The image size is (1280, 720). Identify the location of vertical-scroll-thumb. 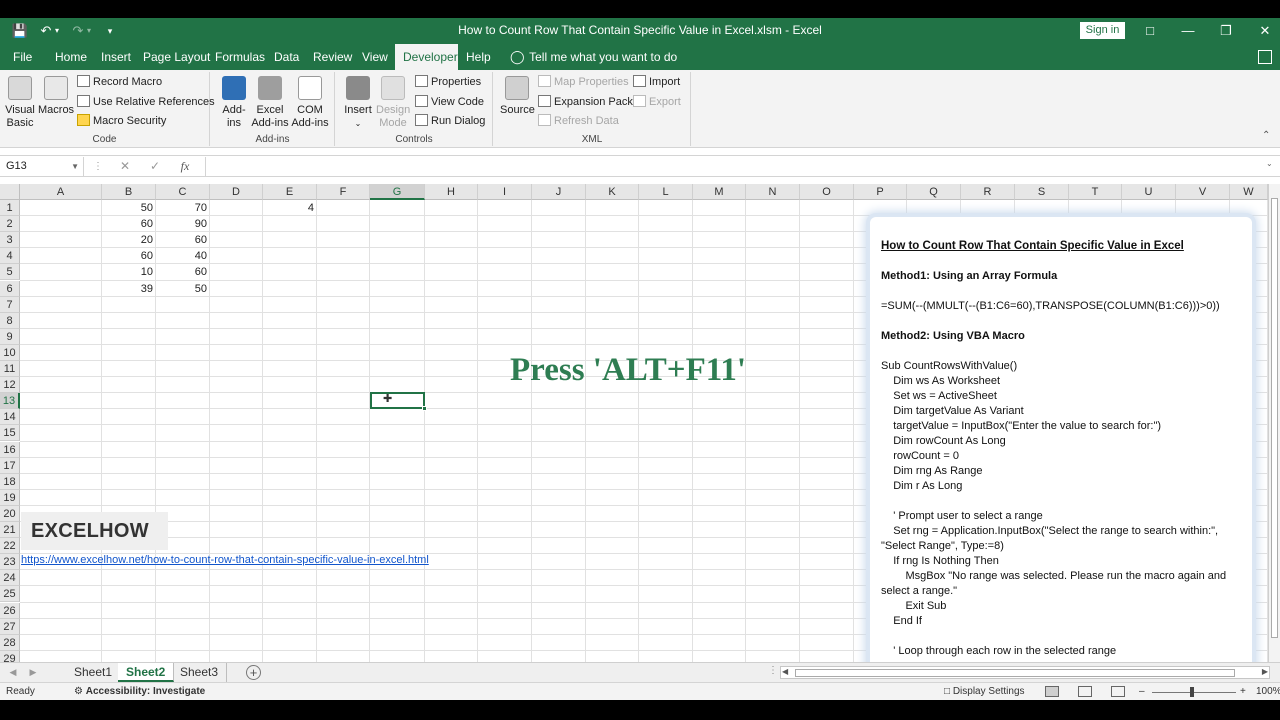
(1274, 418).